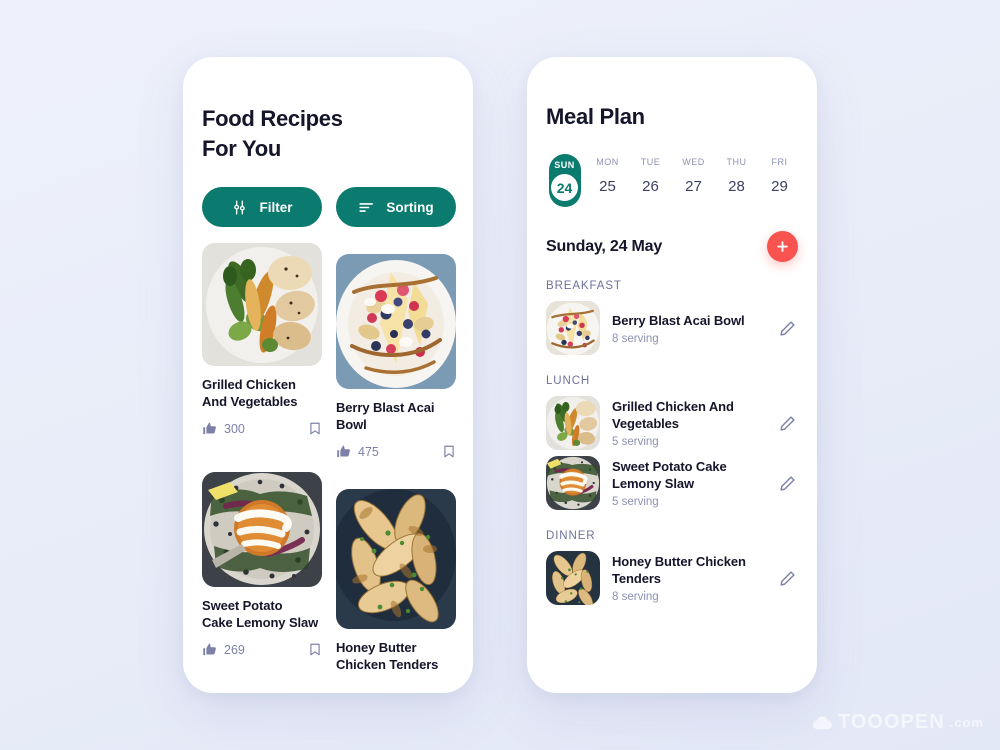 Image resolution: width=1000 pixels, height=750 pixels. I want to click on meal-plan-header: Meal Plan, so click(672, 93).